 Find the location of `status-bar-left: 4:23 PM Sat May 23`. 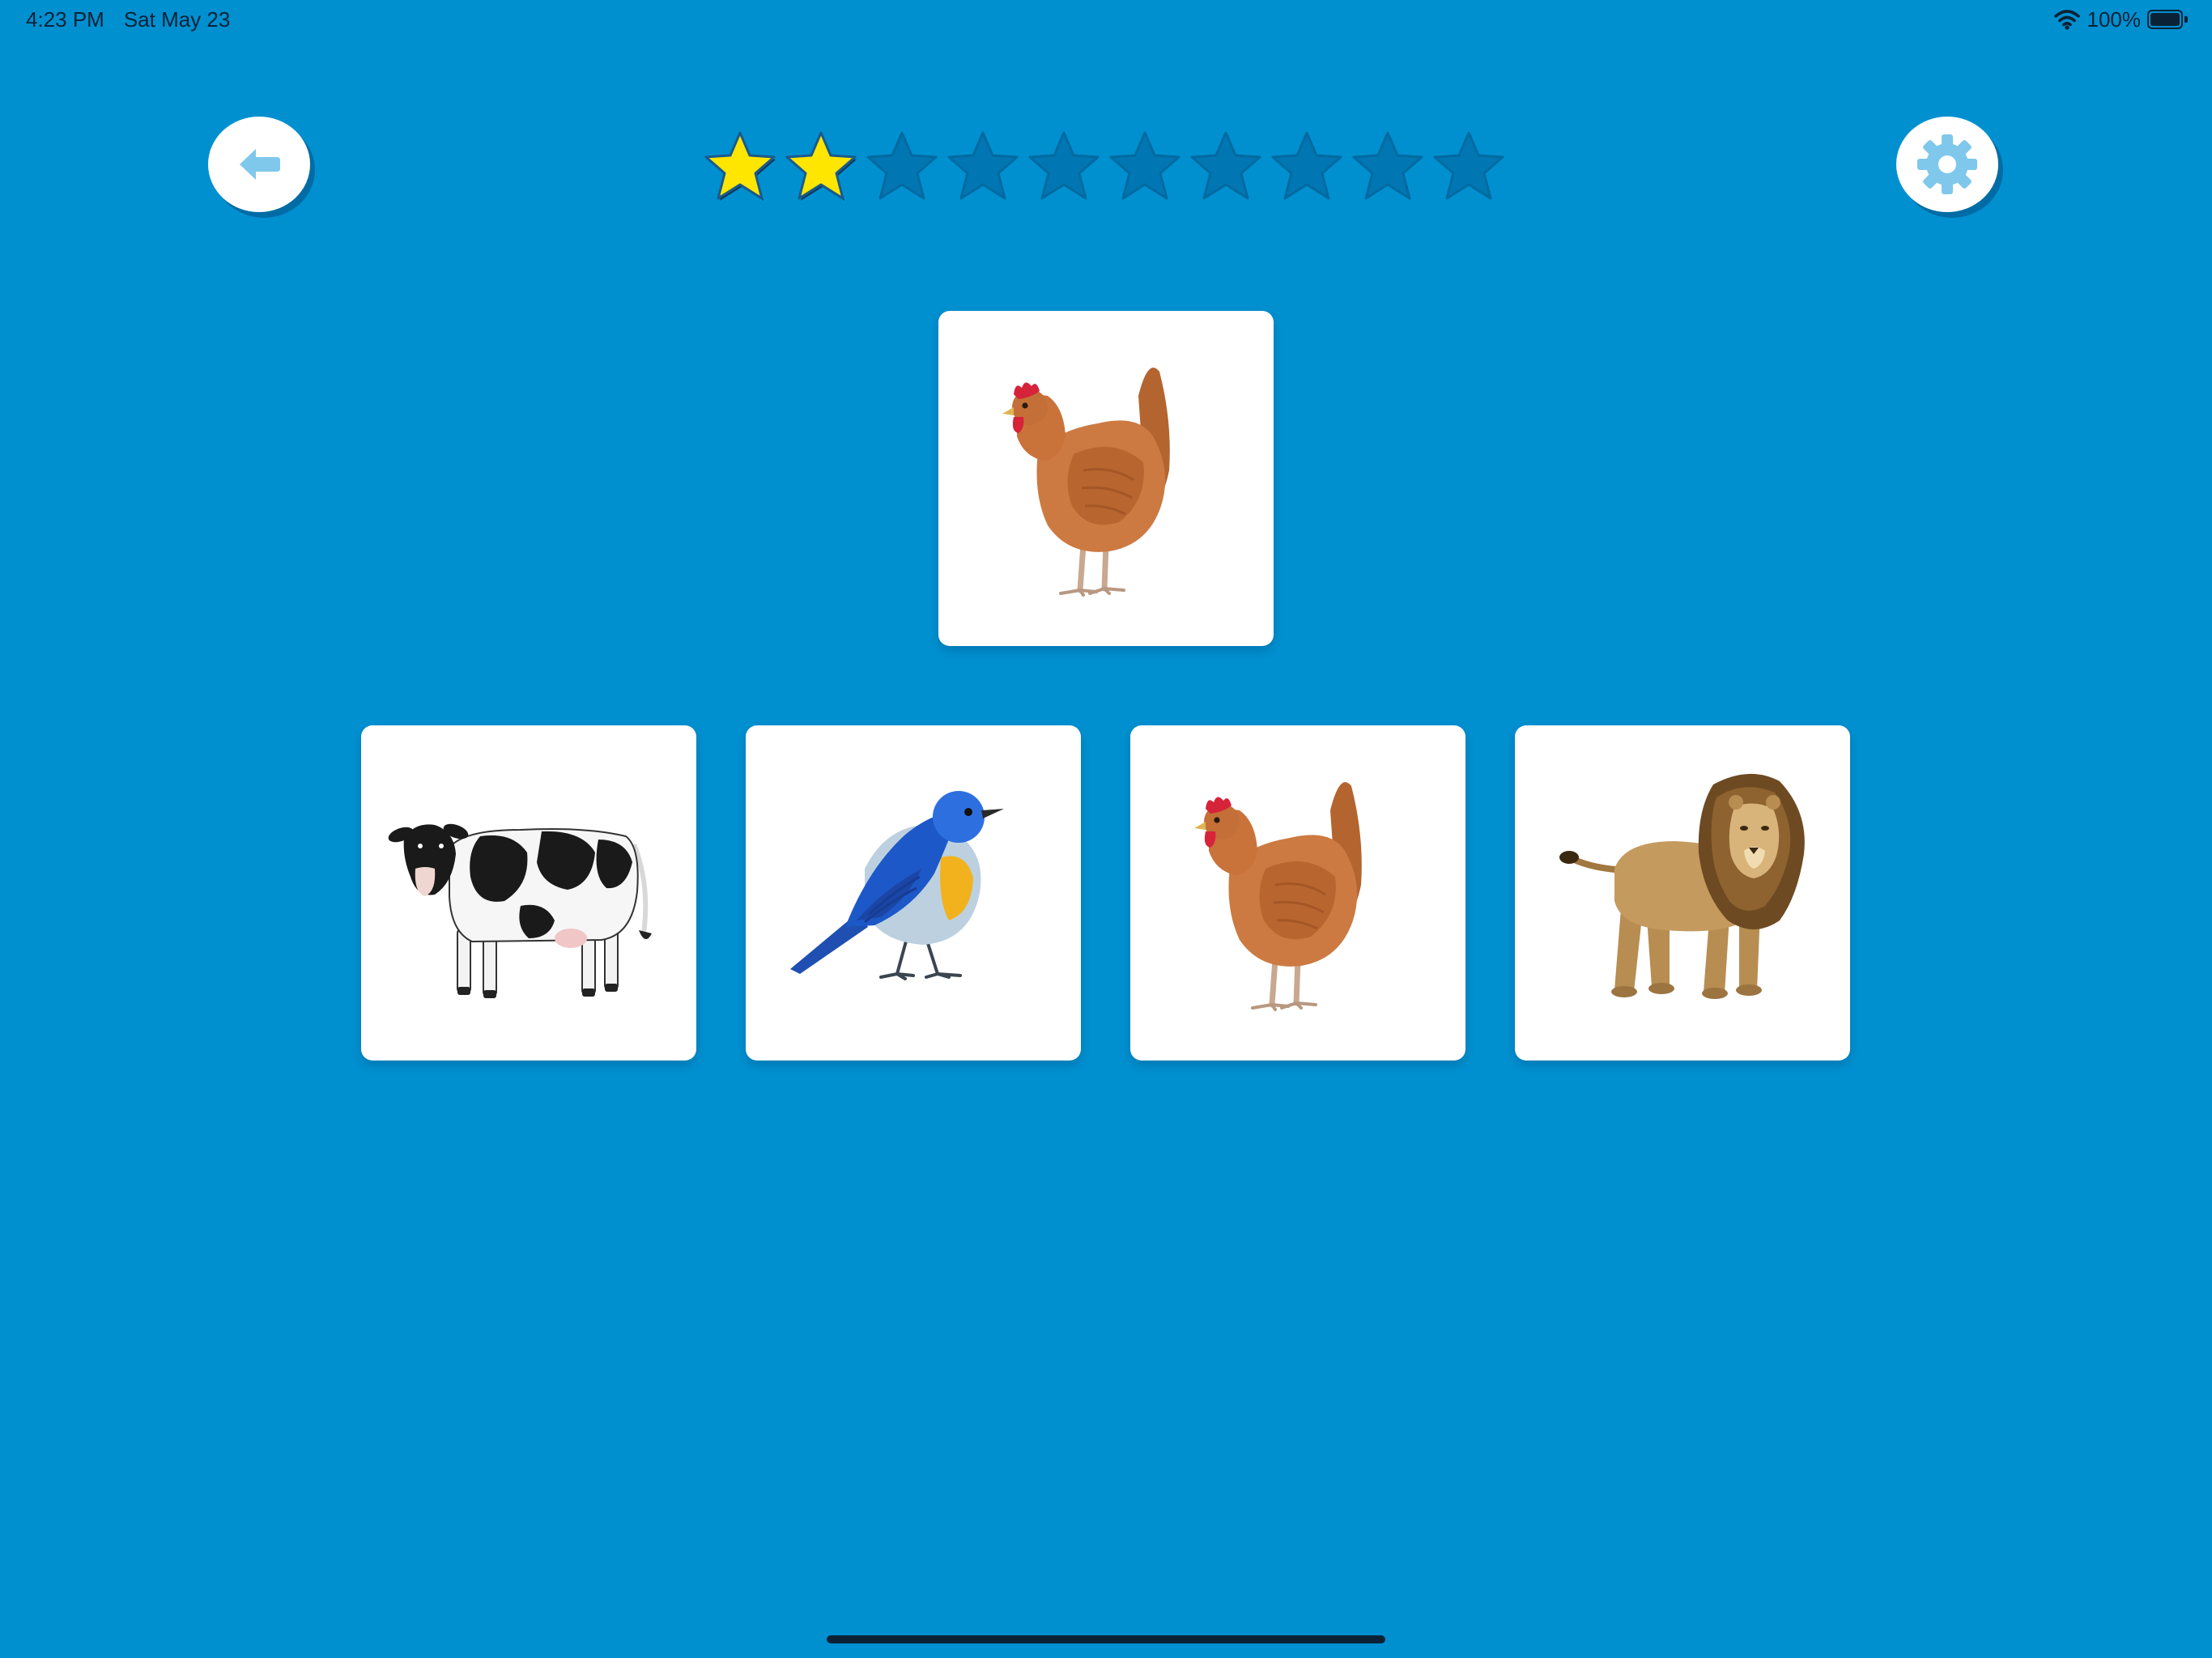

status-bar-left: 4:23 PM Sat May 23 is located at coordinates (128, 19).